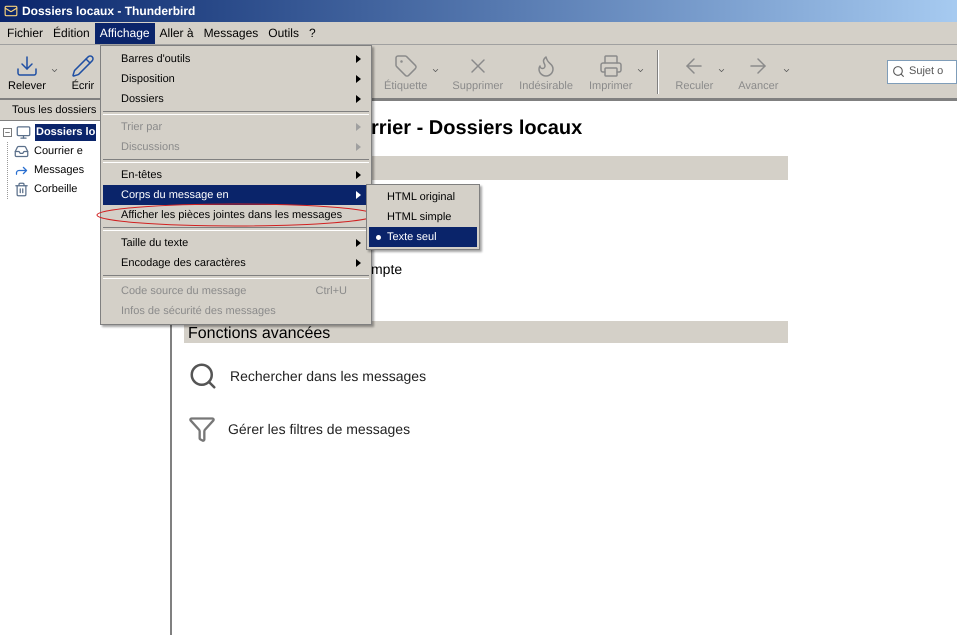  What do you see at coordinates (236, 99) in the screenshot?
I see `menu-item: Dossiers` at bounding box center [236, 99].